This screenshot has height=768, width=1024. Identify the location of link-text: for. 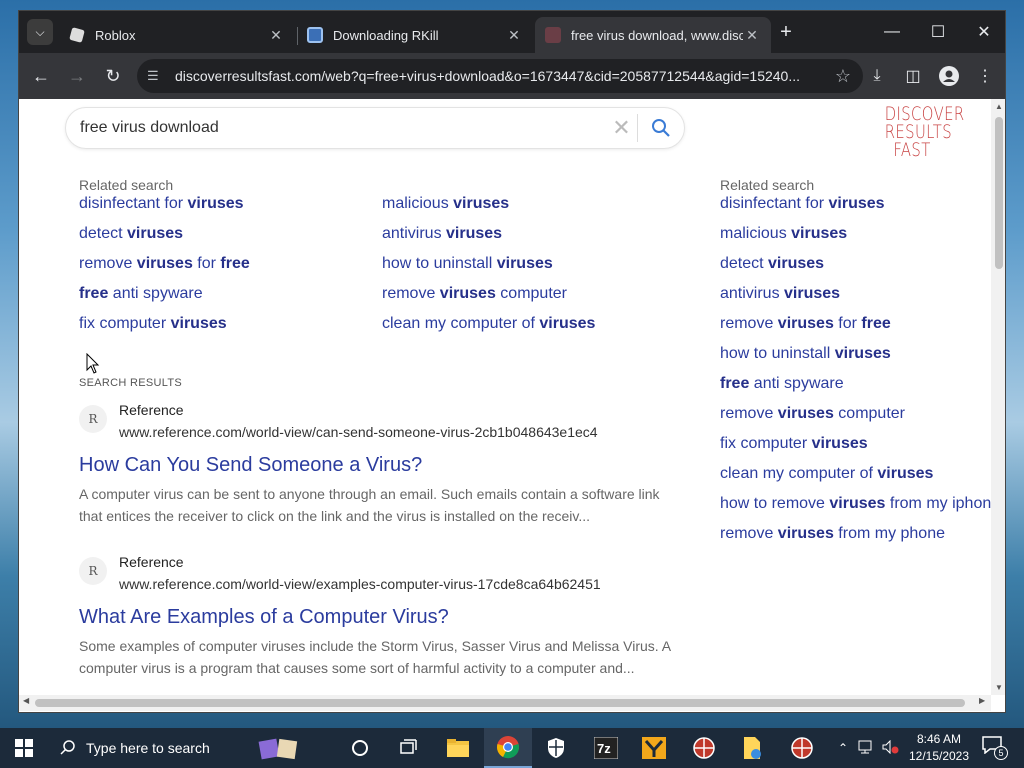
(847, 323).